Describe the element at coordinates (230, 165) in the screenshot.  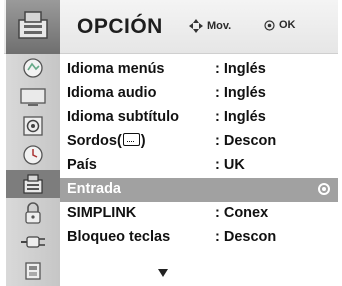
I see `row-value: : UK` at that location.